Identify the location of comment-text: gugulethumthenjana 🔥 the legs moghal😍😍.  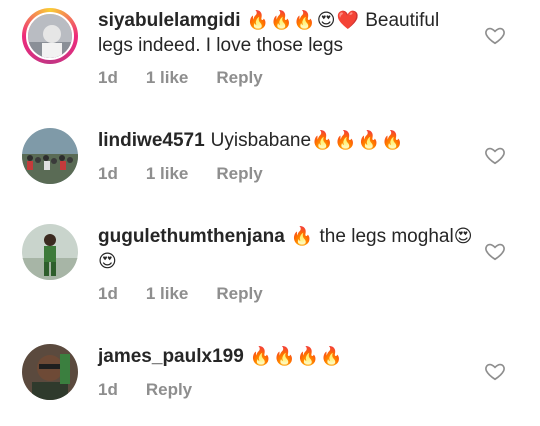
(288, 249).